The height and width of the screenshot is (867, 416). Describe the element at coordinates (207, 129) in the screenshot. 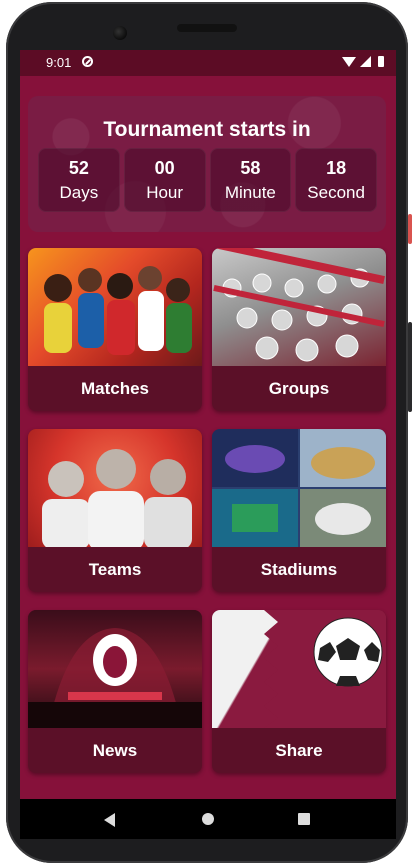

I see `countdown-title: Tournament starts in` at that location.